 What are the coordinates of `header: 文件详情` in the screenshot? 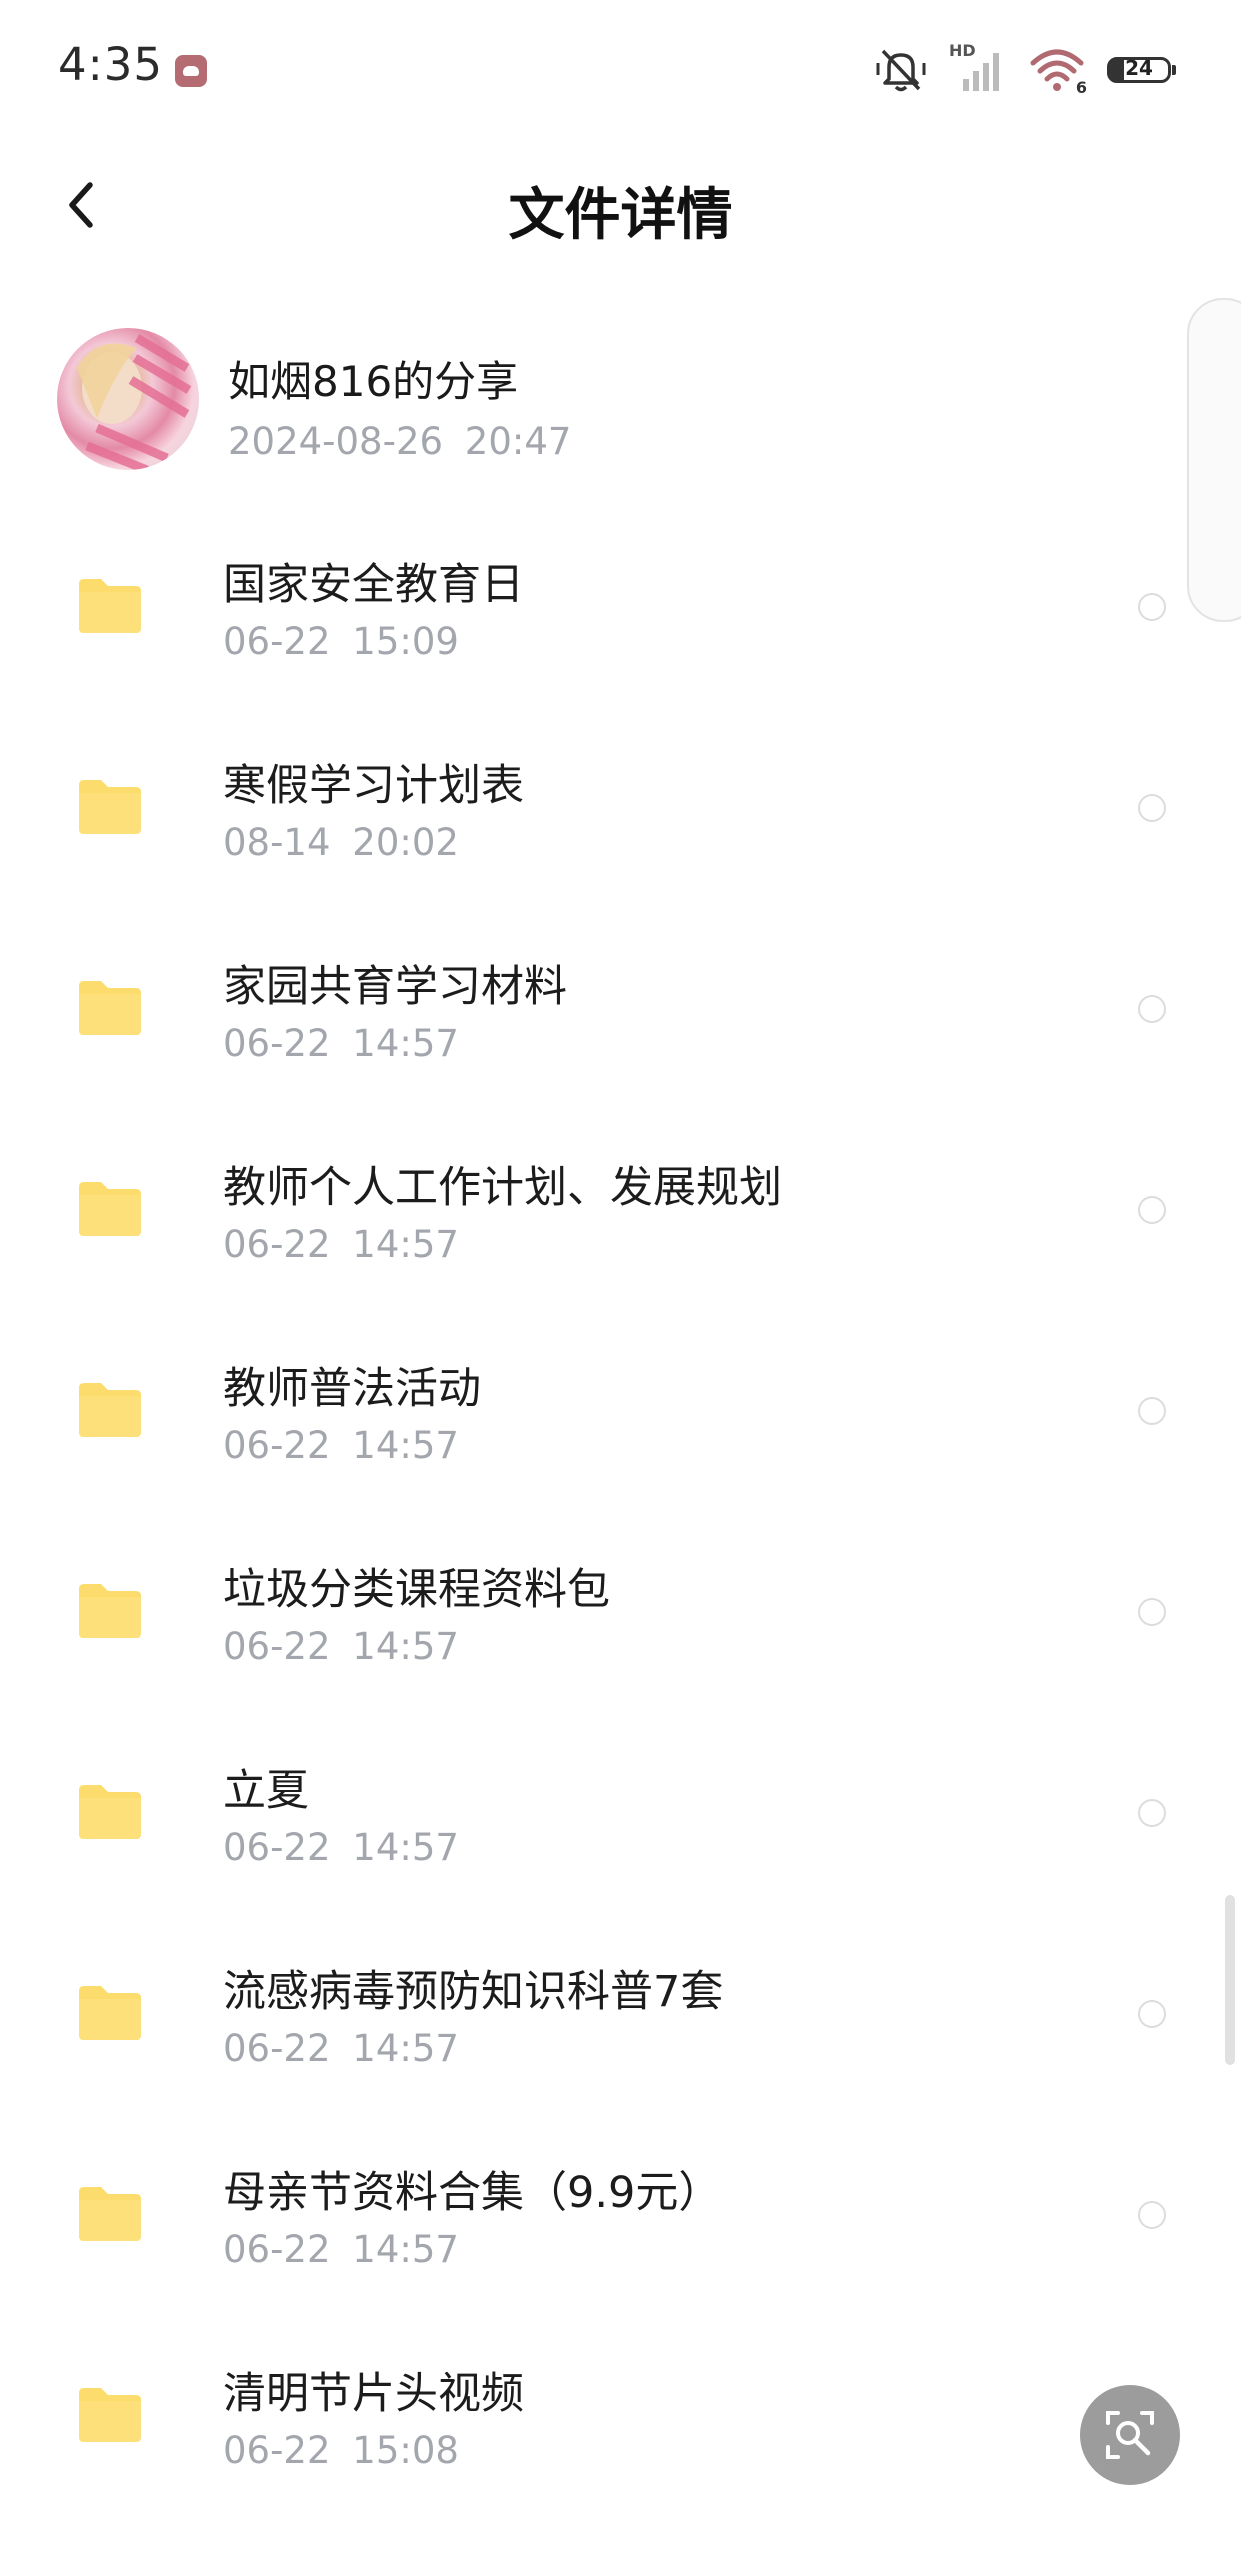 It's located at (620, 205).